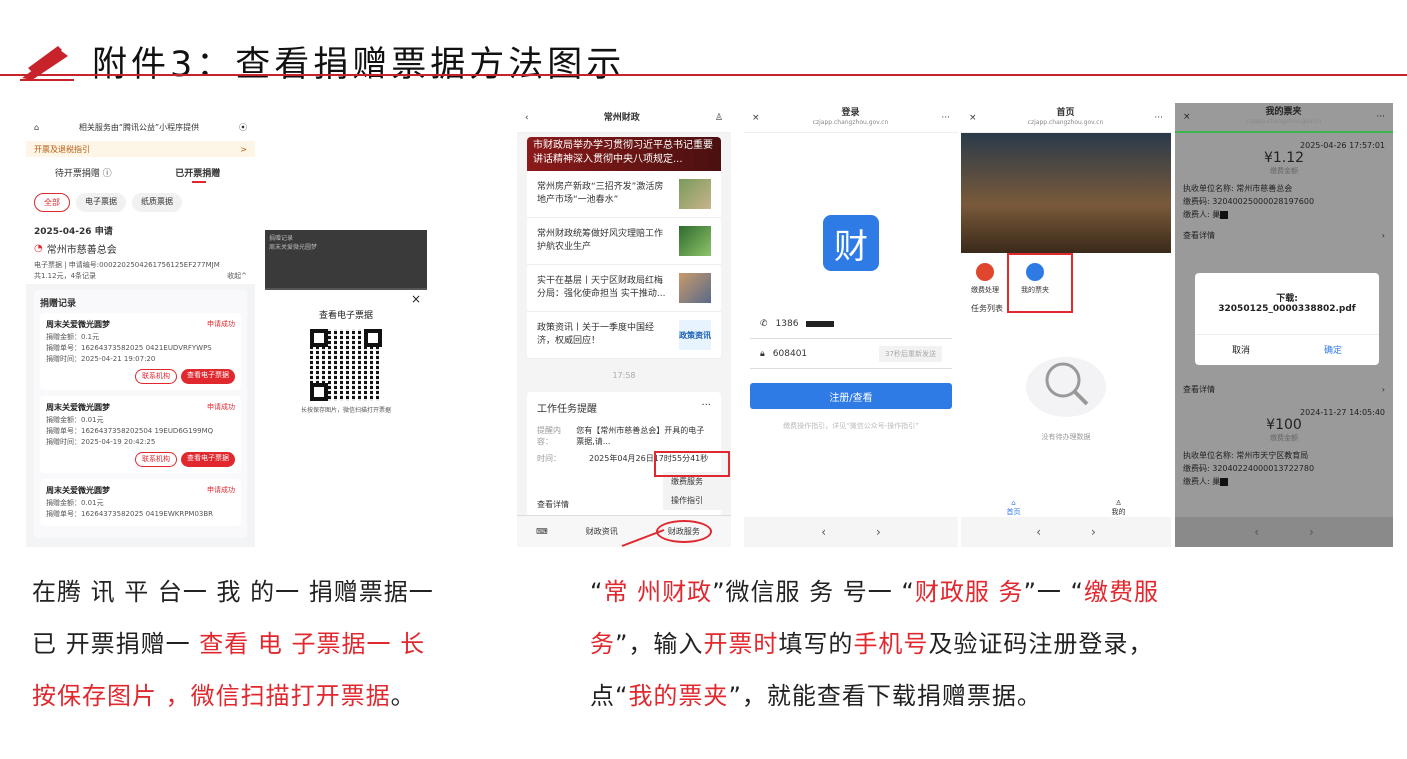  Describe the element at coordinates (1246, 455) in the screenshot. I see `ticket-unit: 执收单位名称: 常州市天宁区教育局` at that location.